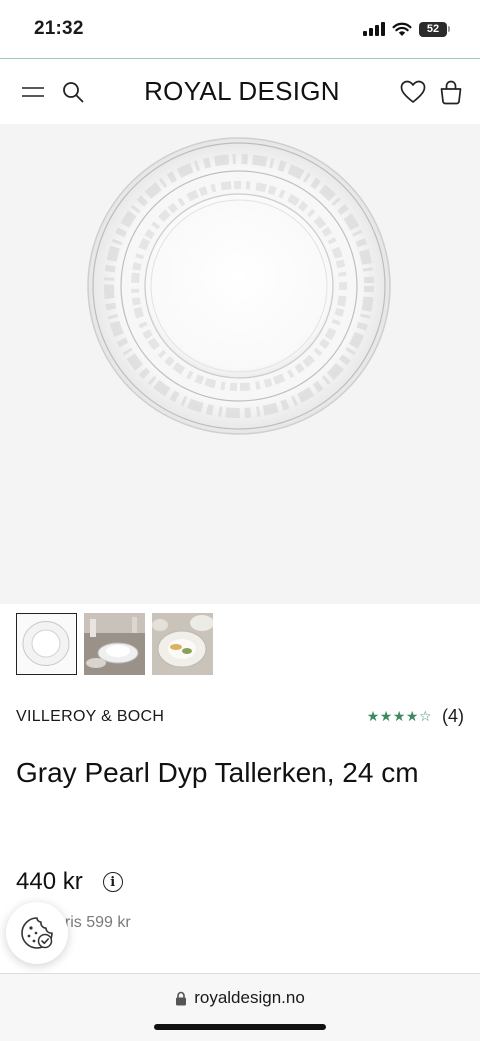 The height and width of the screenshot is (1041, 480). What do you see at coordinates (112, 882) in the screenshot?
I see `info-icon: i` at bounding box center [112, 882].